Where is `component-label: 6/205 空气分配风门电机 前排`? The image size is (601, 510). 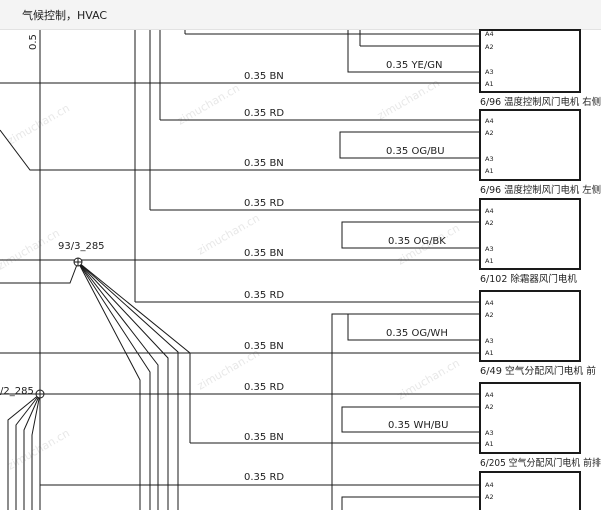
component-label: 6/205 空气分配风门电机 前排 is located at coordinates (540, 463).